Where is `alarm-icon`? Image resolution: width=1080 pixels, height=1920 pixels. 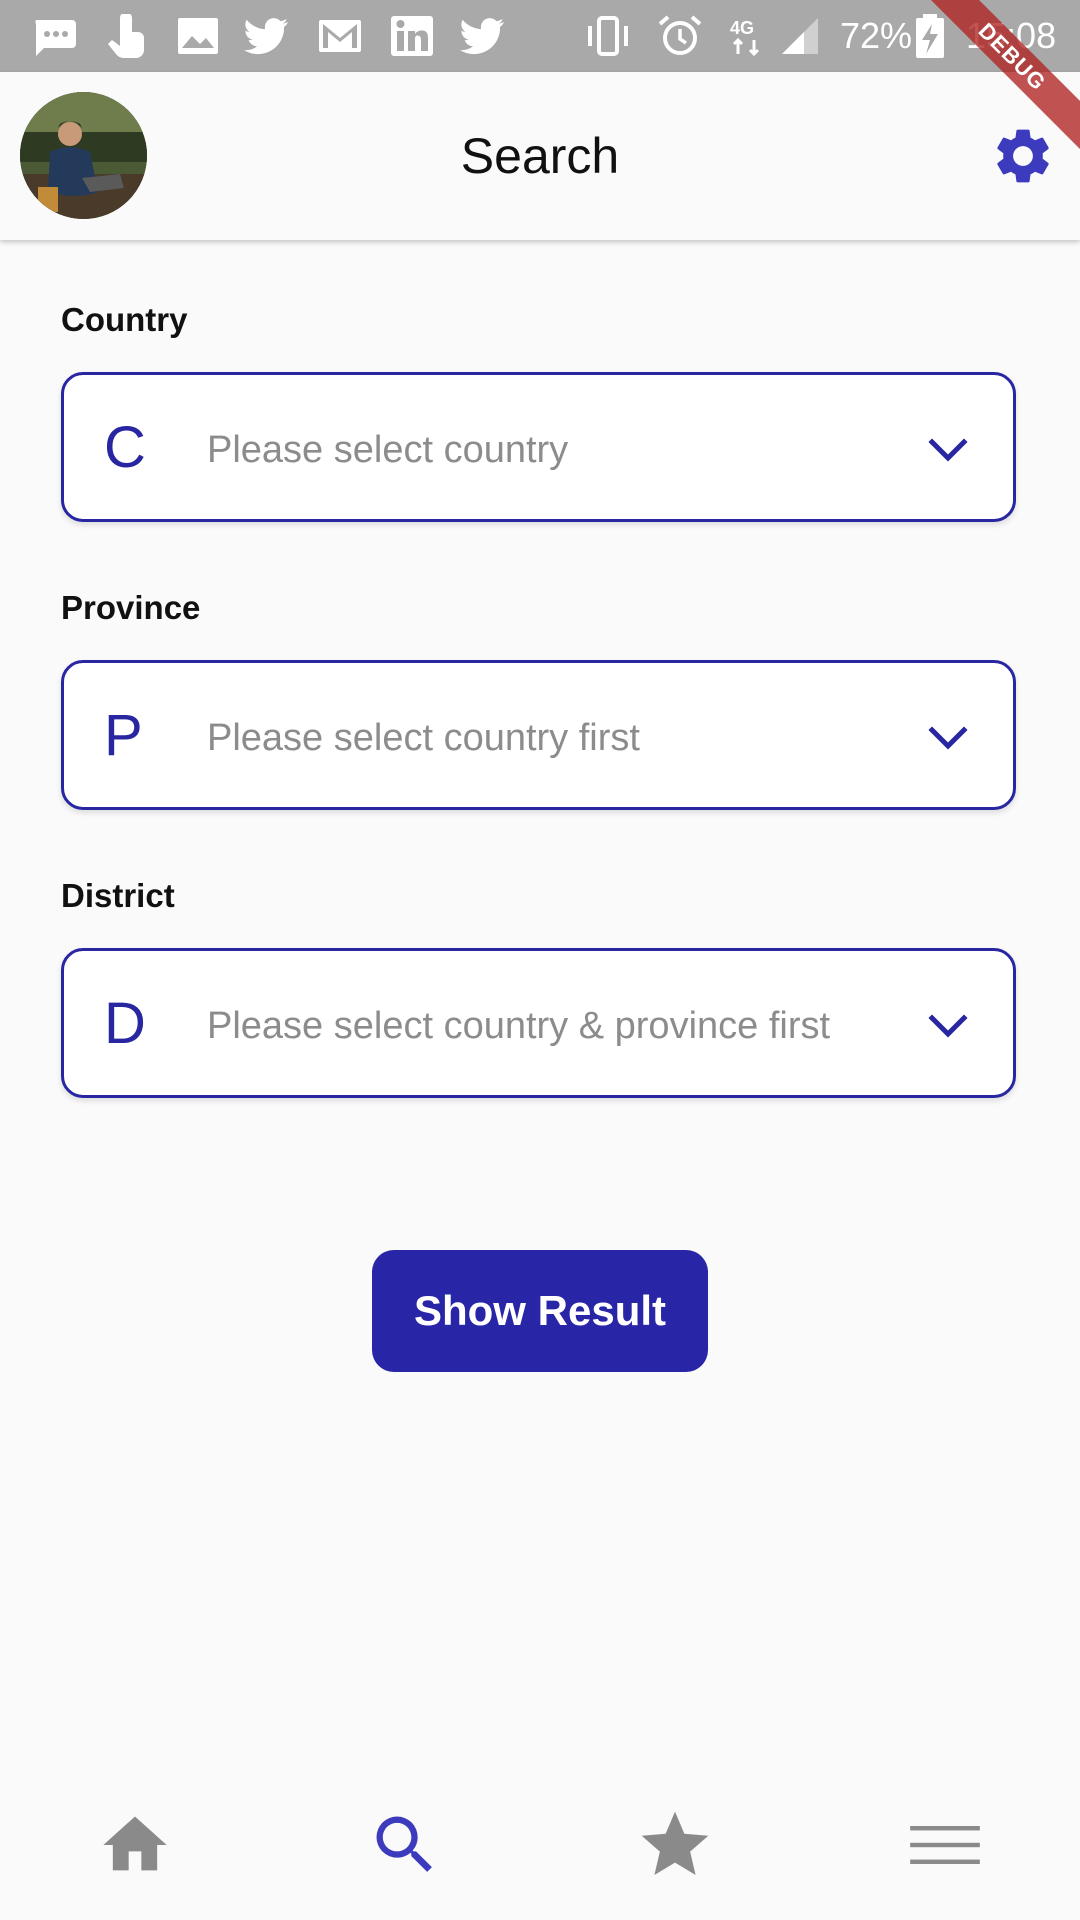 alarm-icon is located at coordinates (680, 35).